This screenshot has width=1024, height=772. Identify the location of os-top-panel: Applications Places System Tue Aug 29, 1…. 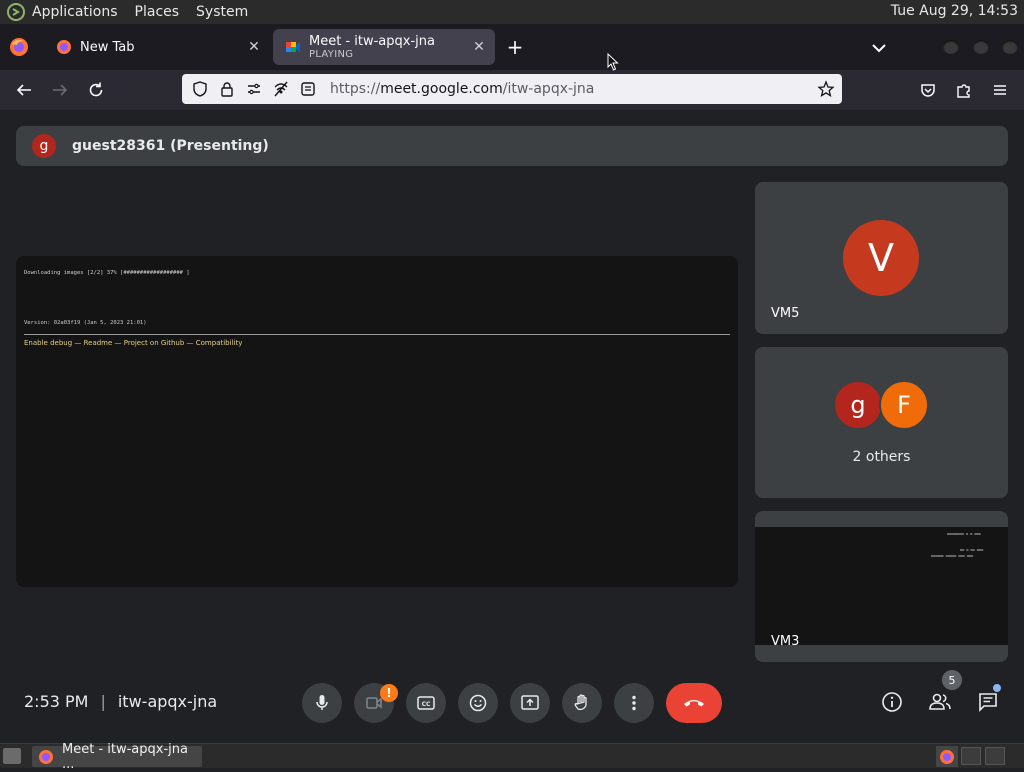
(512, 12).